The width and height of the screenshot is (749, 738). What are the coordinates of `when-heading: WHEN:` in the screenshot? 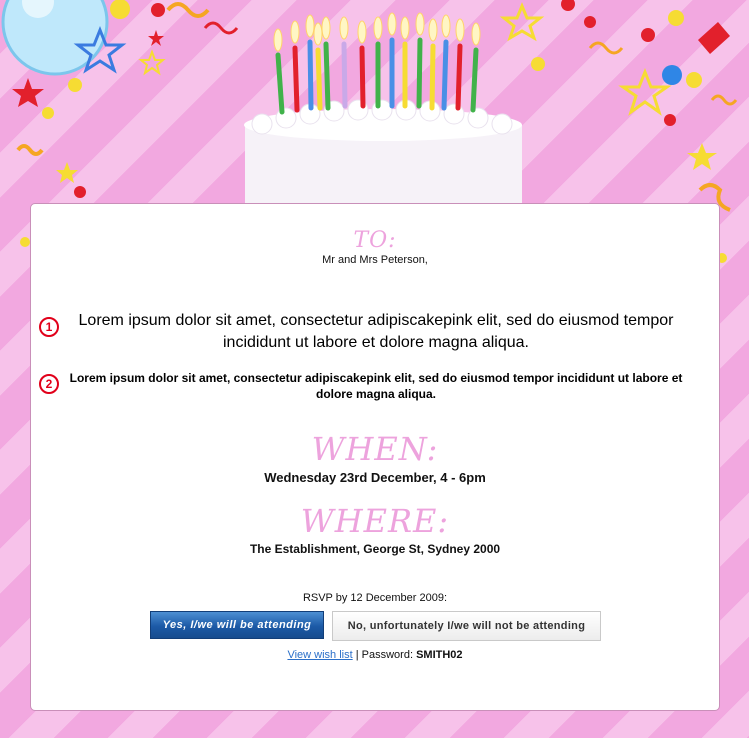 It's located at (375, 449).